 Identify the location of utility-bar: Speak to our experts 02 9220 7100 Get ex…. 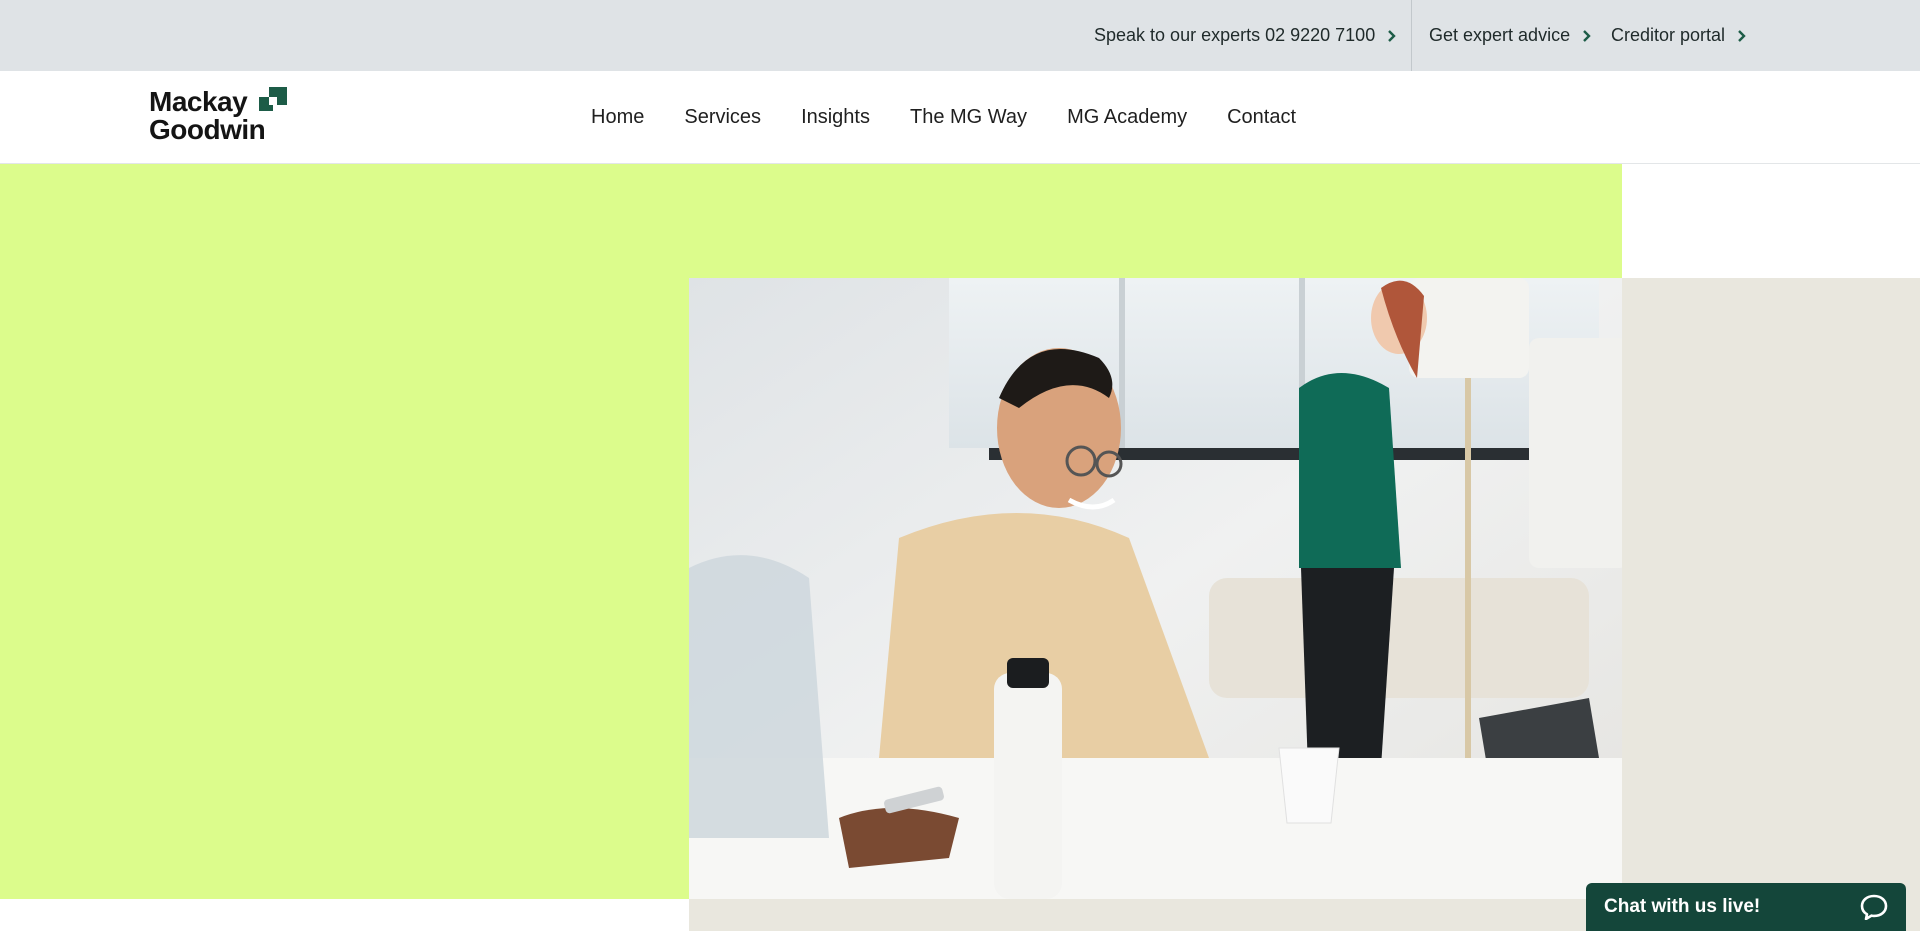
(960, 35).